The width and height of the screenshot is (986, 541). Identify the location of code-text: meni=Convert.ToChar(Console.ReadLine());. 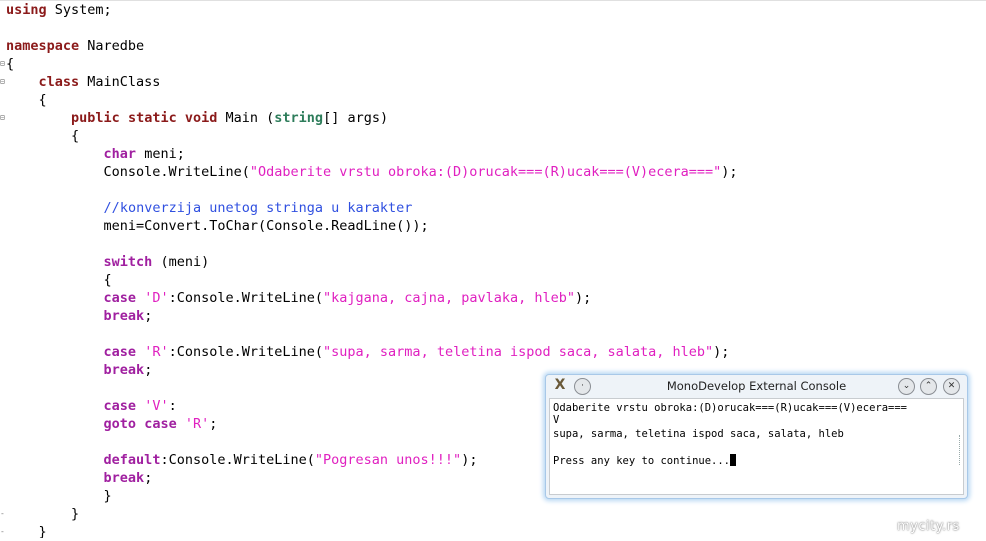
(217, 226).